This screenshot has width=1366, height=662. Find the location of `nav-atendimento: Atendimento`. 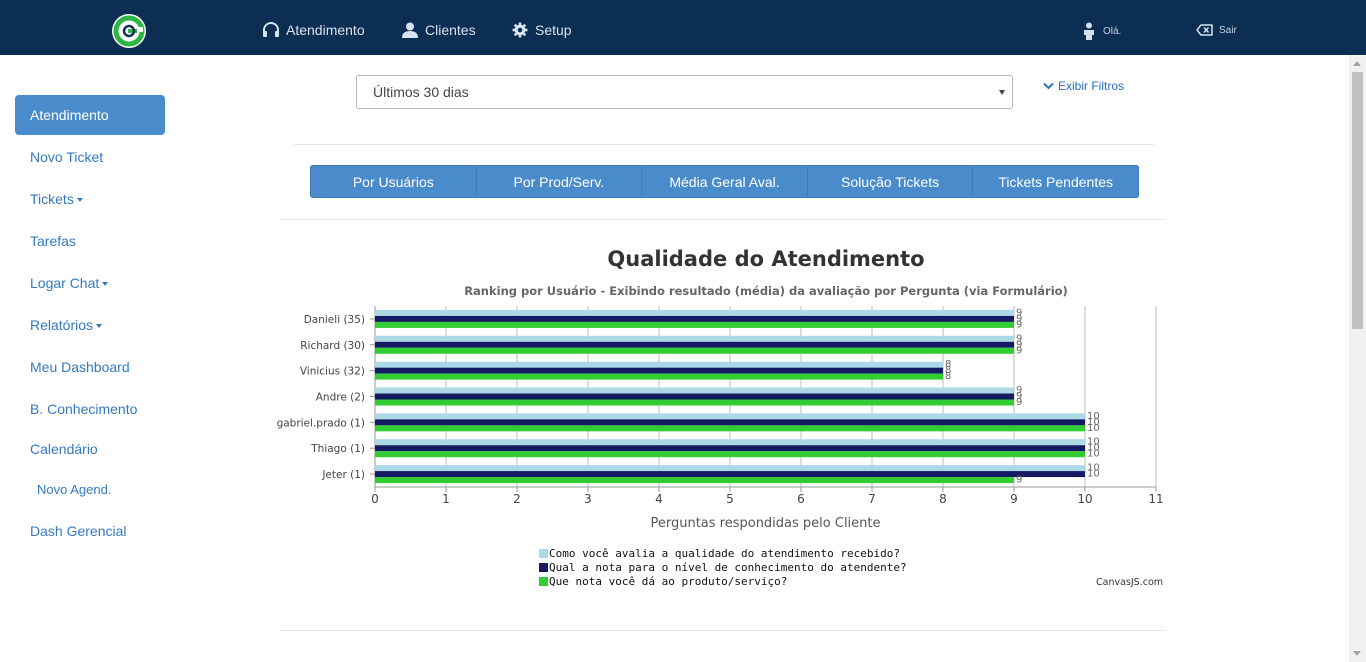

nav-atendimento: Atendimento is located at coordinates (313, 30).